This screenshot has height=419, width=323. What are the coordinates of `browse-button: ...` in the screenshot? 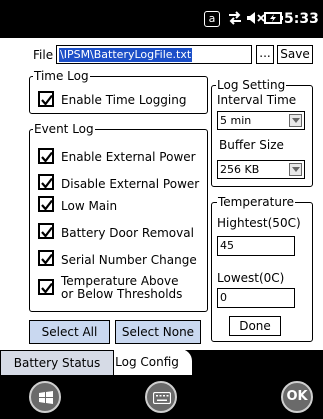 It's located at (265, 54).